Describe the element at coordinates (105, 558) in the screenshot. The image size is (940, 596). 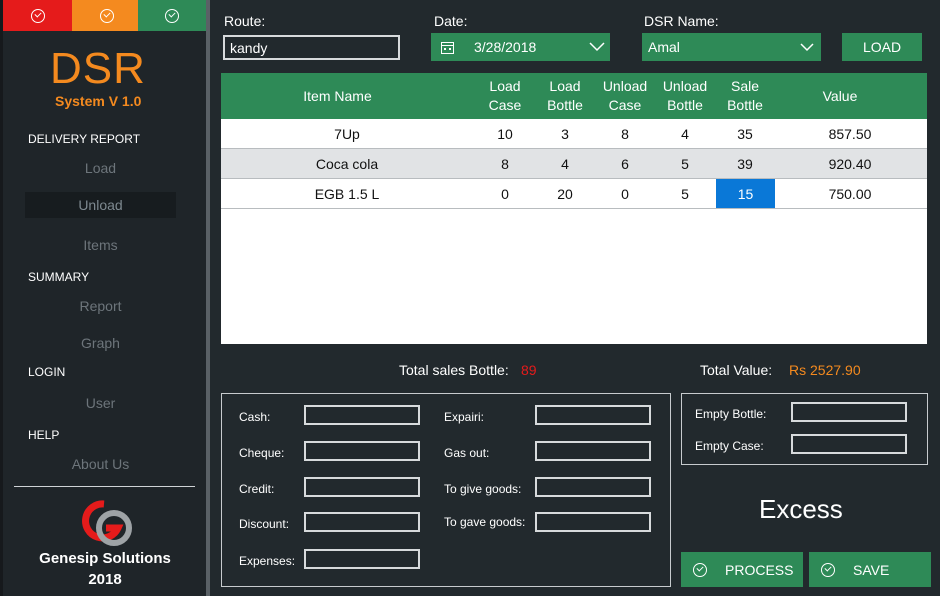
I see `company-name: Genesip Solutions` at that location.